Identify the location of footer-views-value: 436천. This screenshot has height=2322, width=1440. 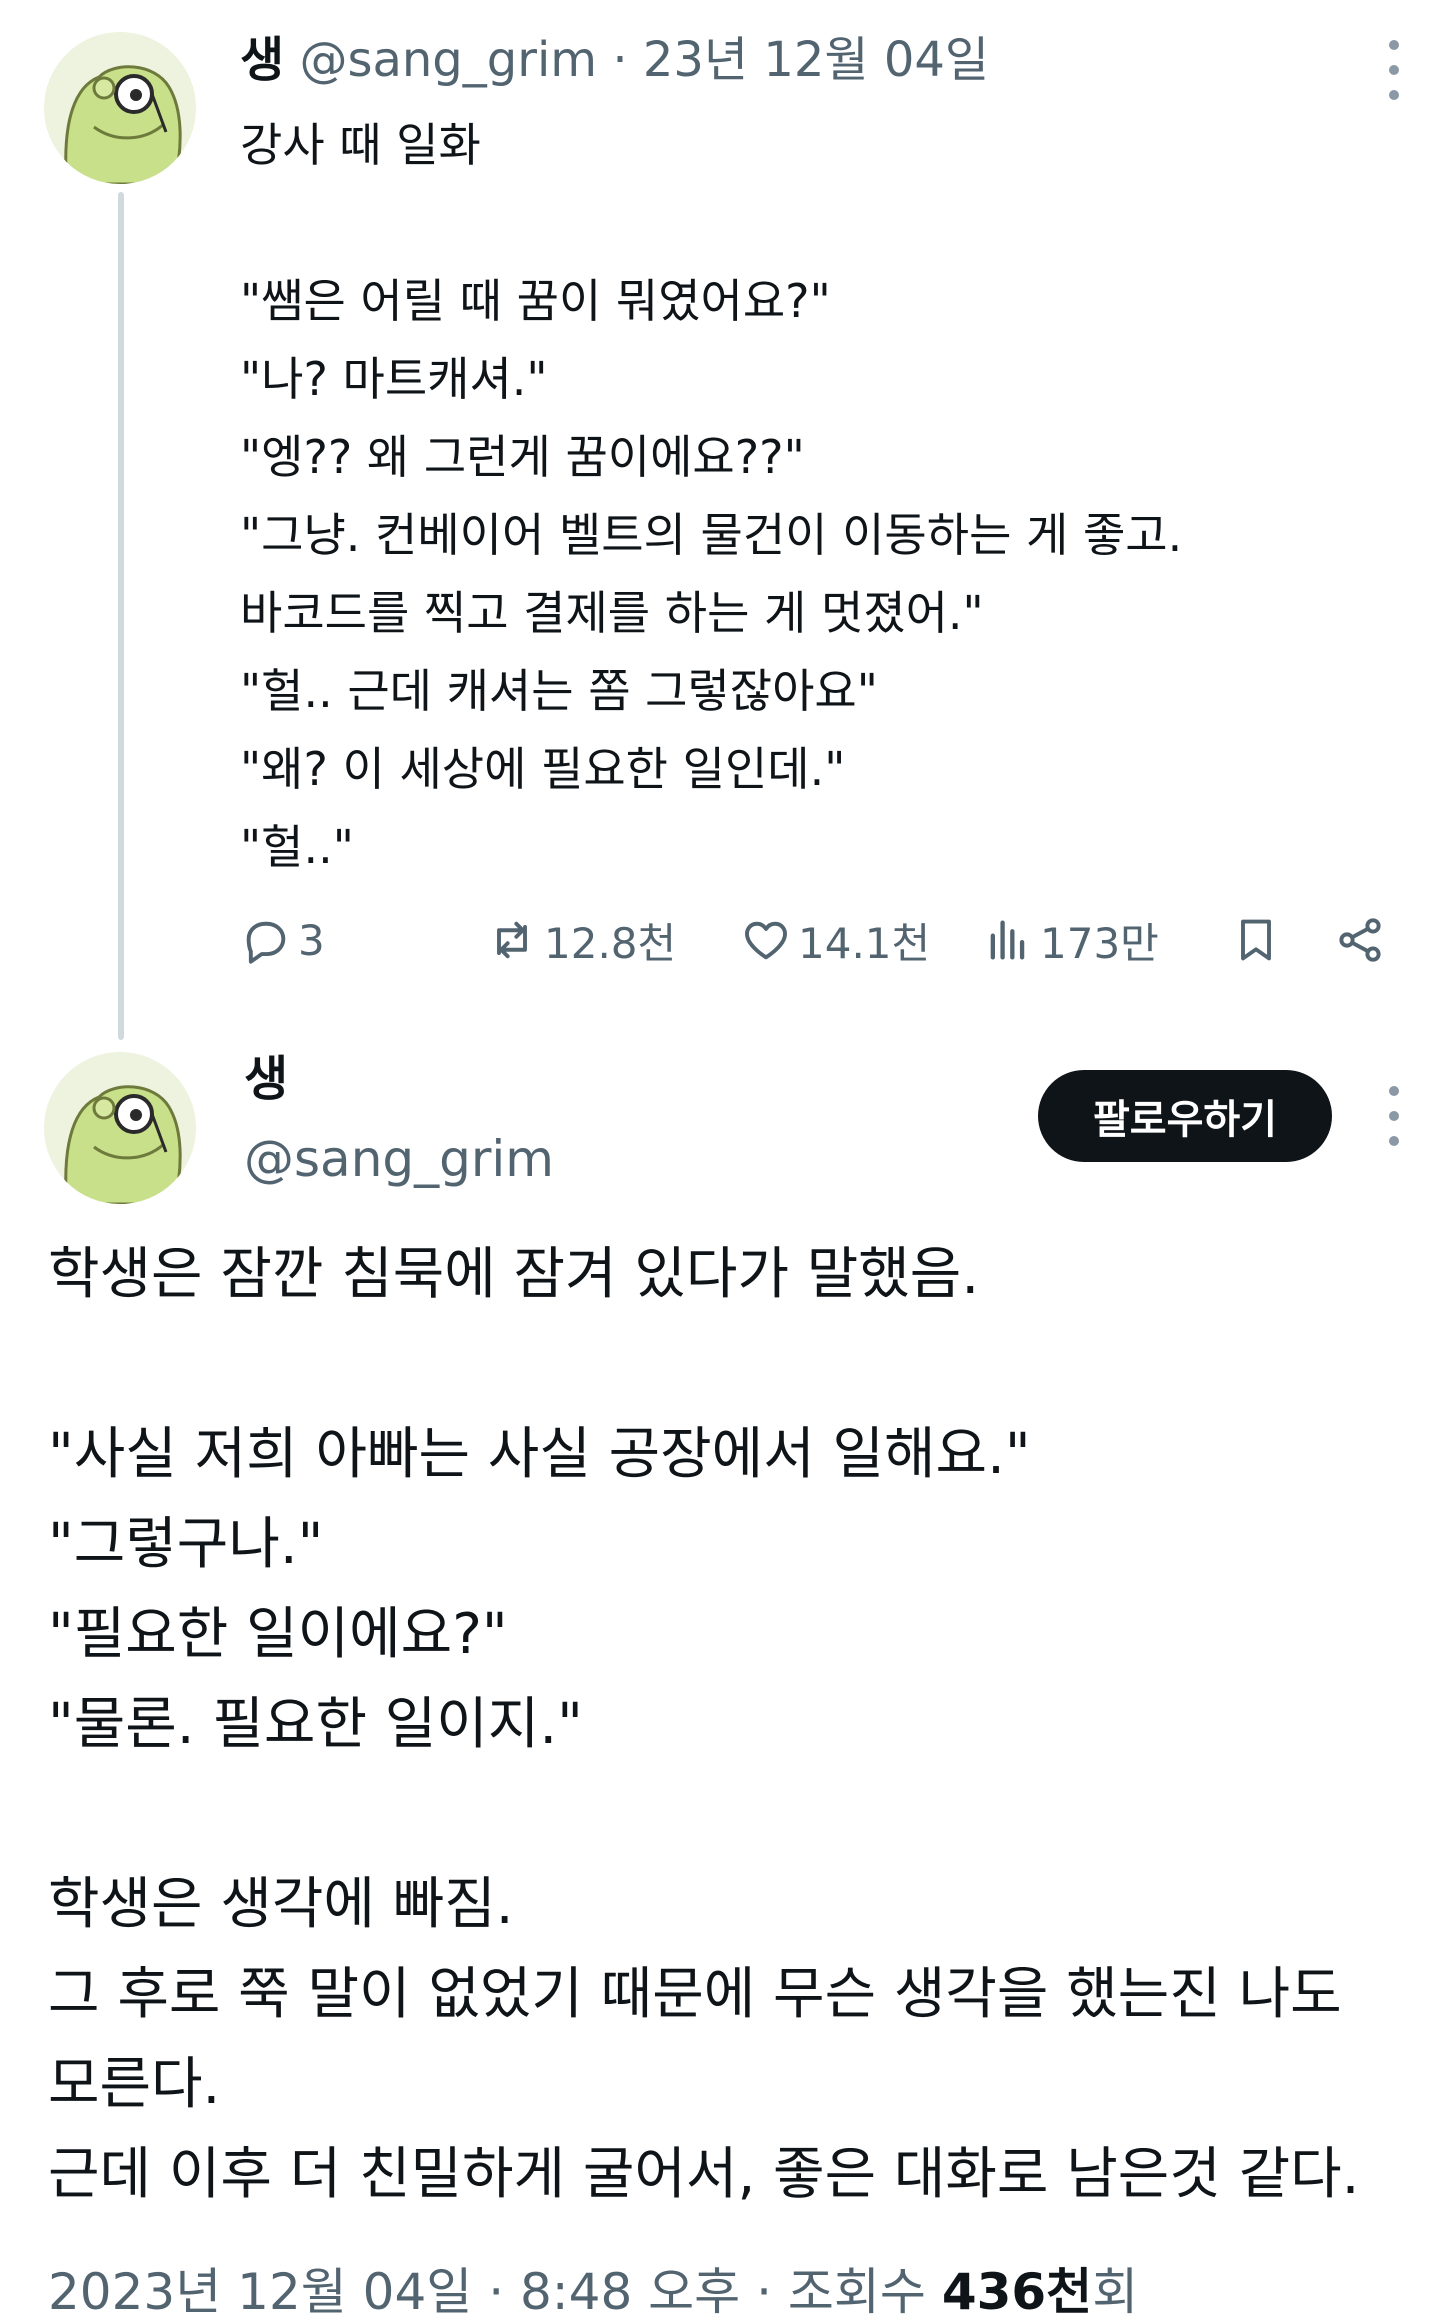
(1017, 2292).